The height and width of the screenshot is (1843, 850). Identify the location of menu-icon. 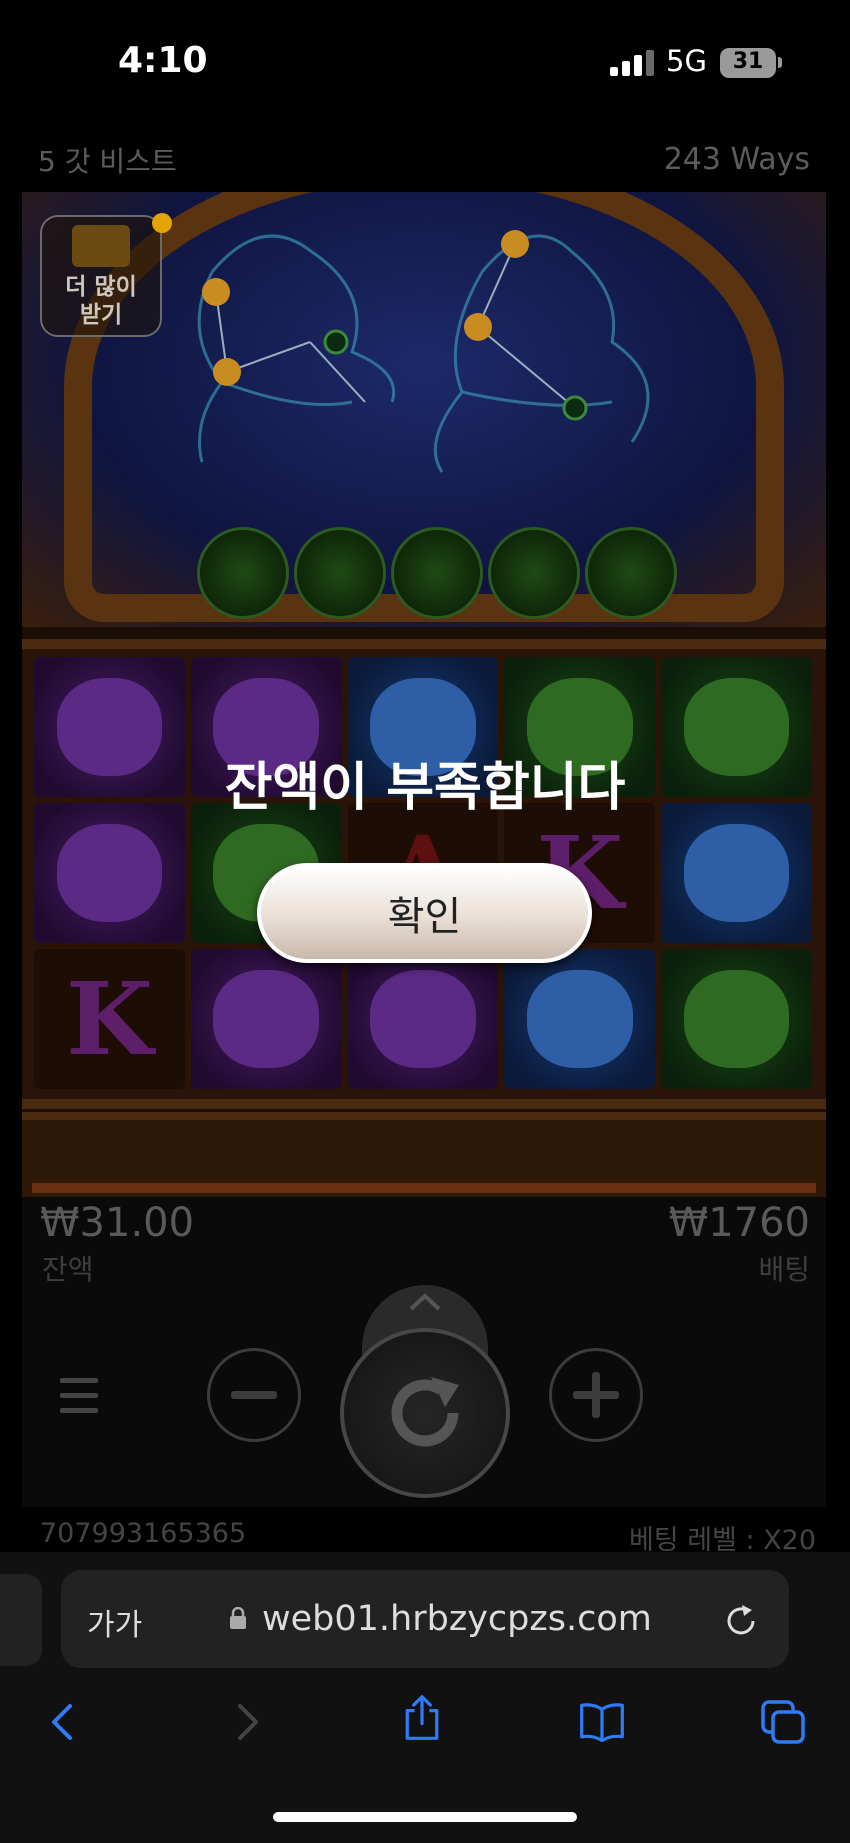
(79, 1398).